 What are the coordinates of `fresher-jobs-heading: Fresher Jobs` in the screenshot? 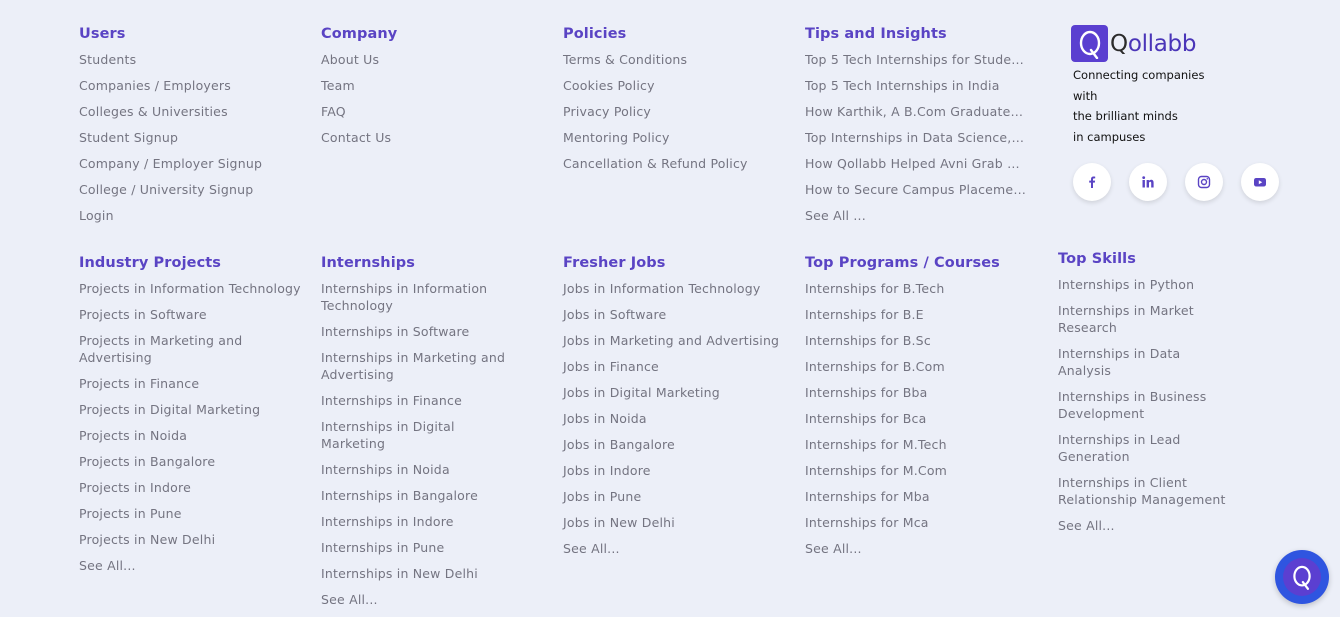 It's located at (614, 263).